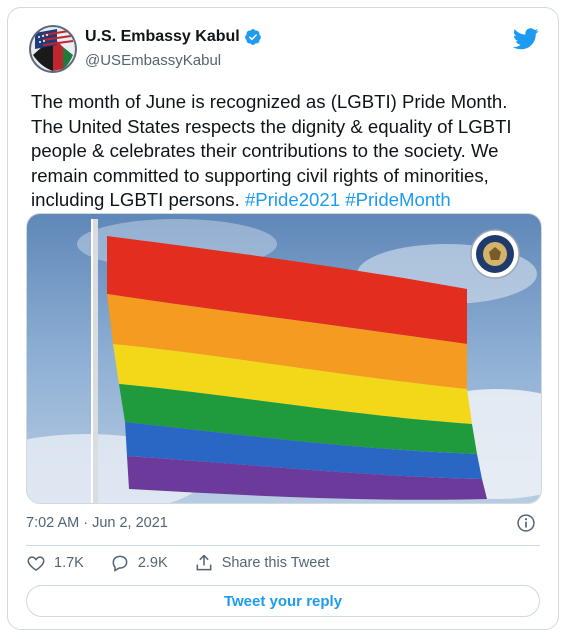  What do you see at coordinates (162, 37) in the screenshot?
I see `display-name-text: U.S. Embassy Kabul` at bounding box center [162, 37].